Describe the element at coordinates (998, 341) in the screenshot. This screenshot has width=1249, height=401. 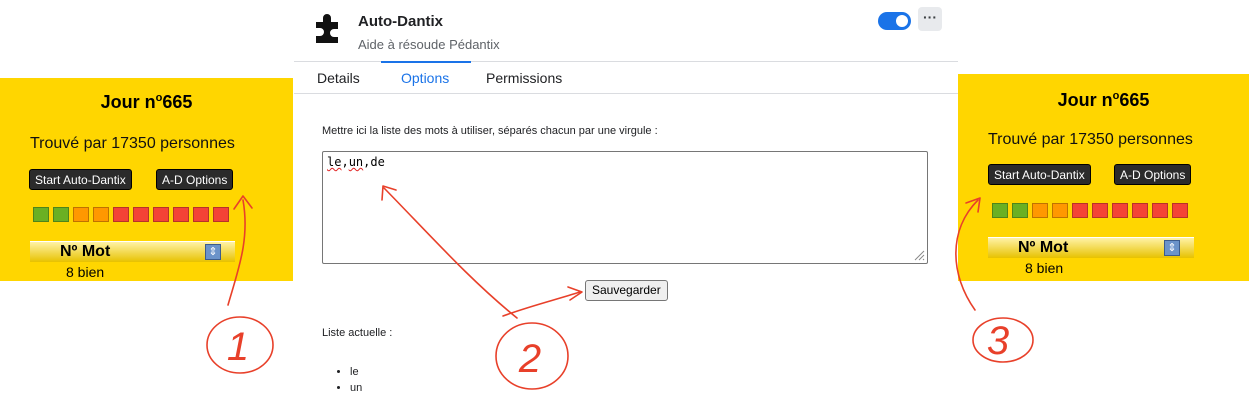
I see `annotation-label-3: 3` at that location.